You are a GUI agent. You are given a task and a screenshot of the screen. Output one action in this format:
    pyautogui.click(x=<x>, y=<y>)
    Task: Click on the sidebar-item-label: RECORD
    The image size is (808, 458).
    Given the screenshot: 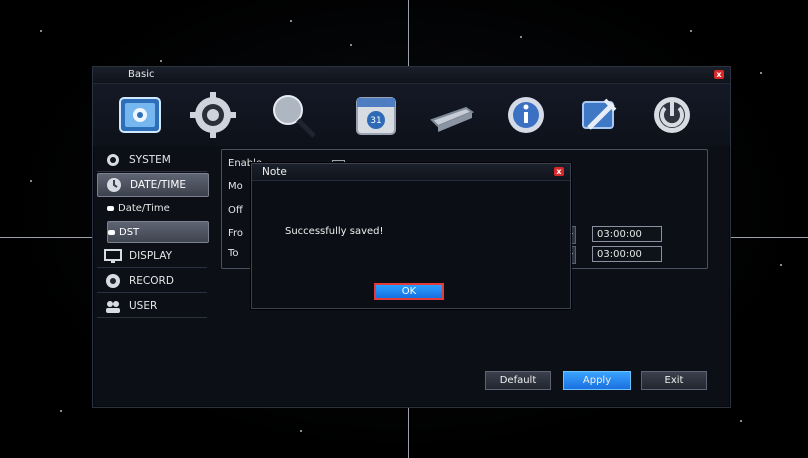 What is the action you would take?
    pyautogui.click(x=151, y=281)
    